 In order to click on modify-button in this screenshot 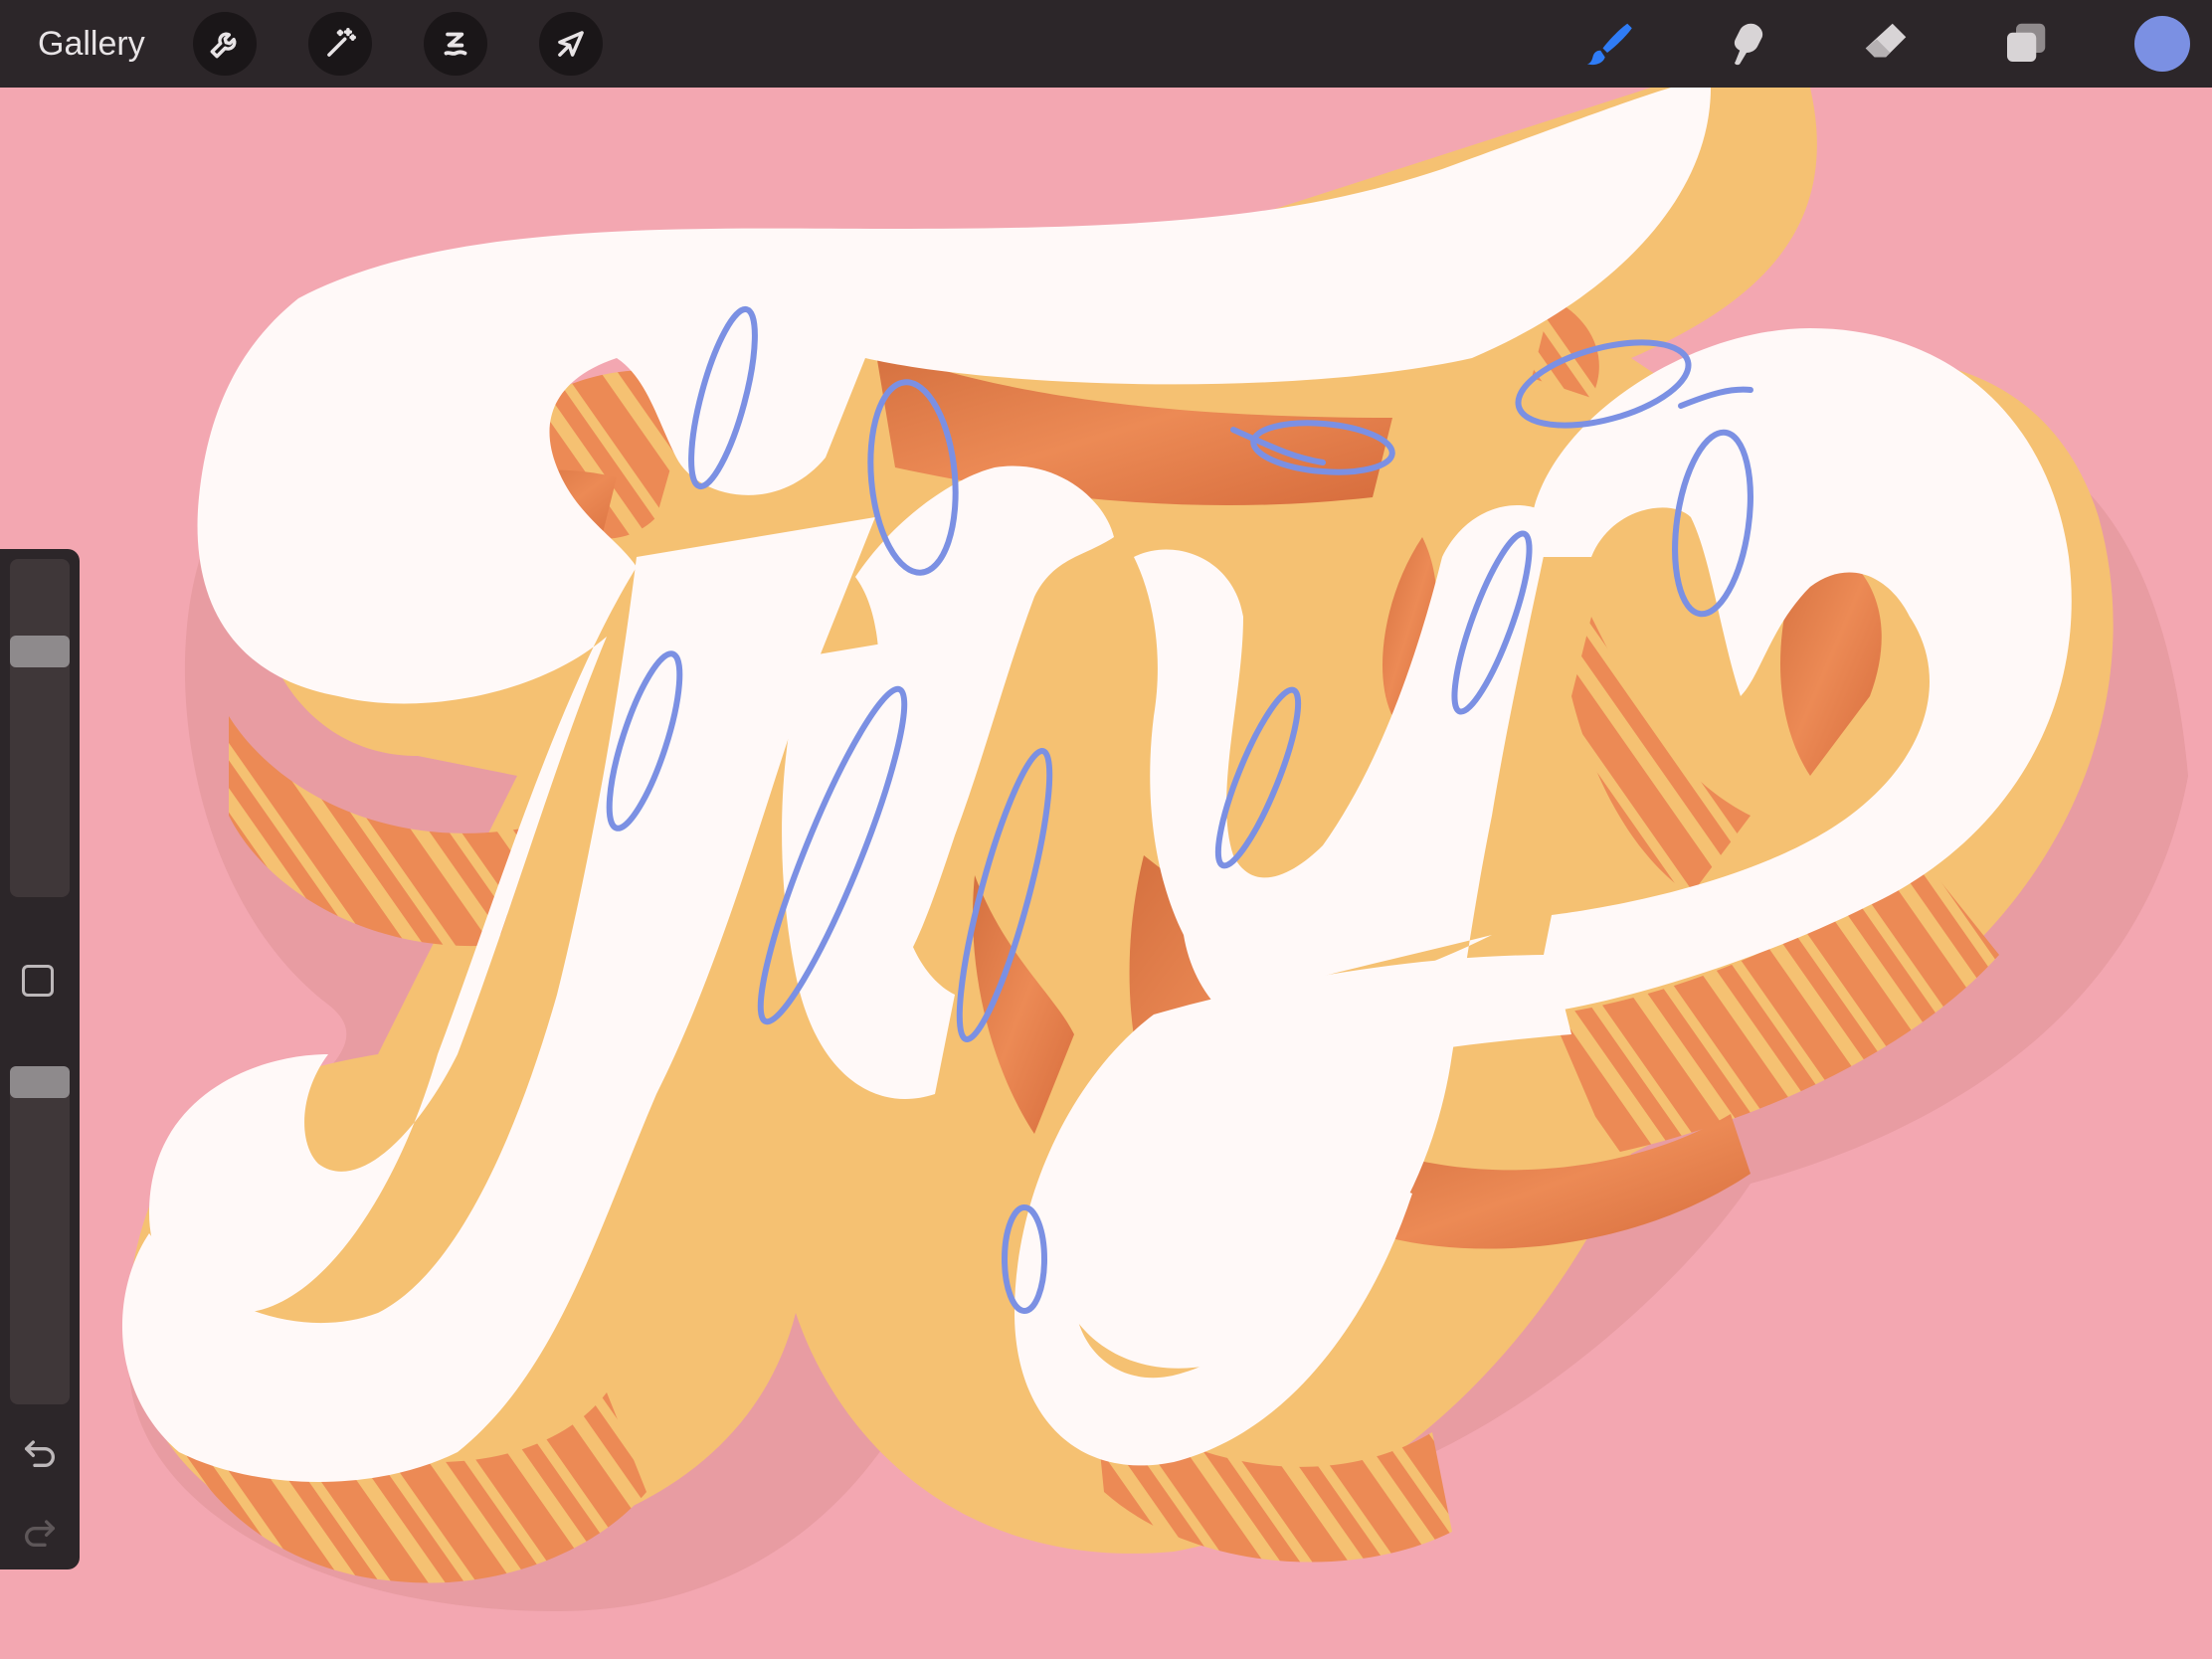, I will do `click(38, 981)`.